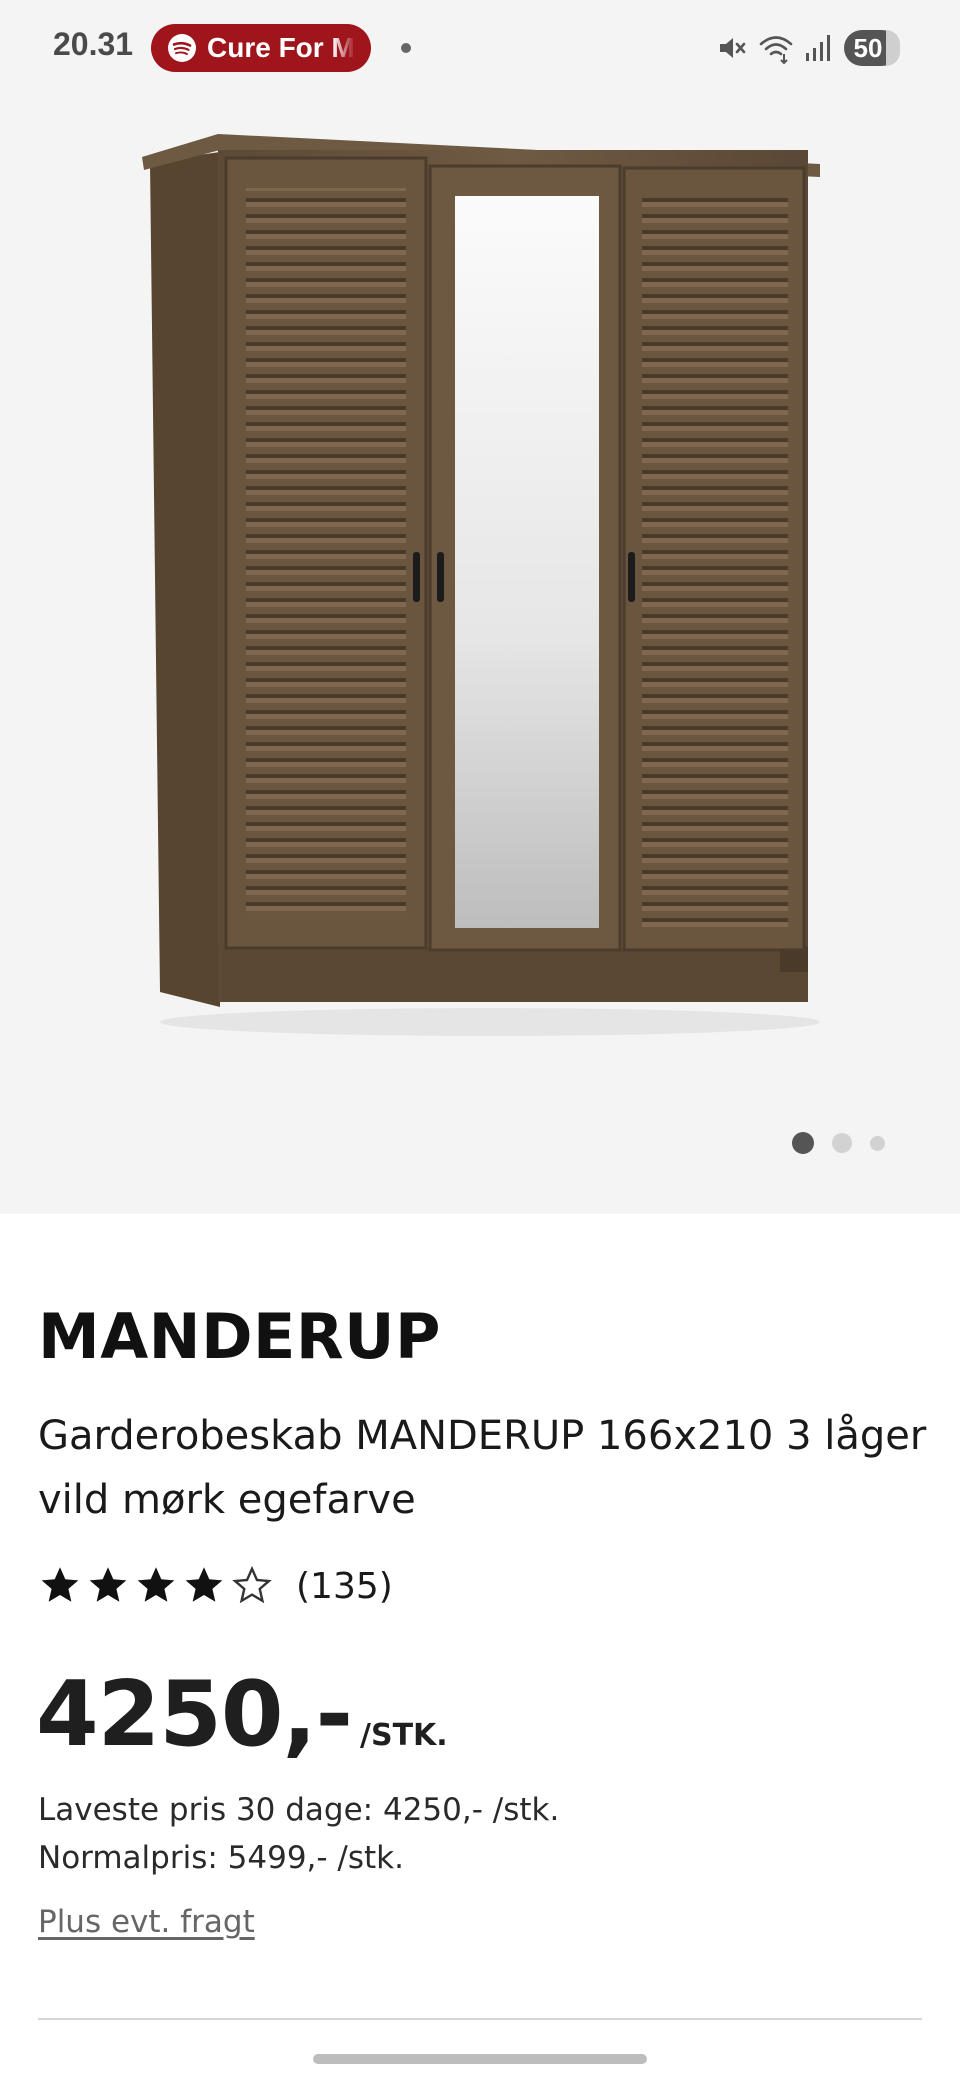  What do you see at coordinates (480, 2059) in the screenshot?
I see `home-indicator` at bounding box center [480, 2059].